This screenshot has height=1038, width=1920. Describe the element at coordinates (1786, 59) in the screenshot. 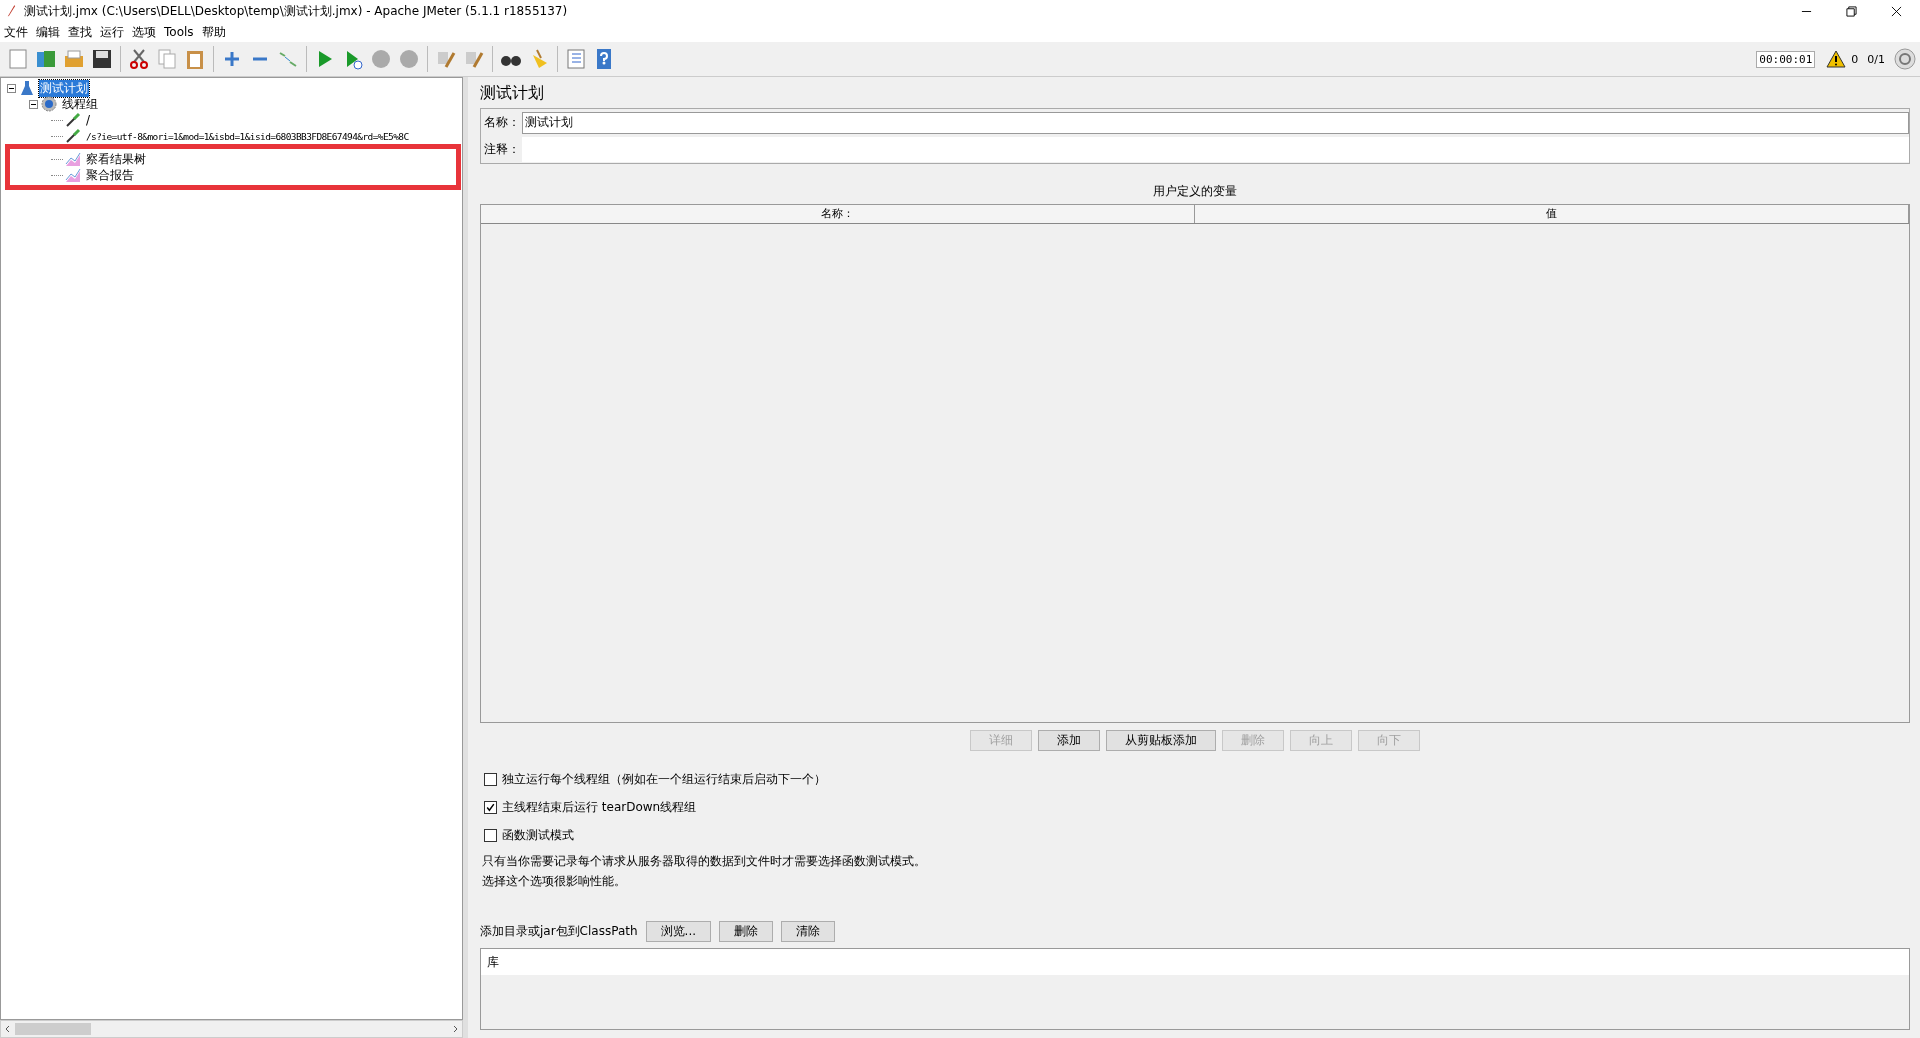

I see `elapsed-timer: 00:00:01` at that location.